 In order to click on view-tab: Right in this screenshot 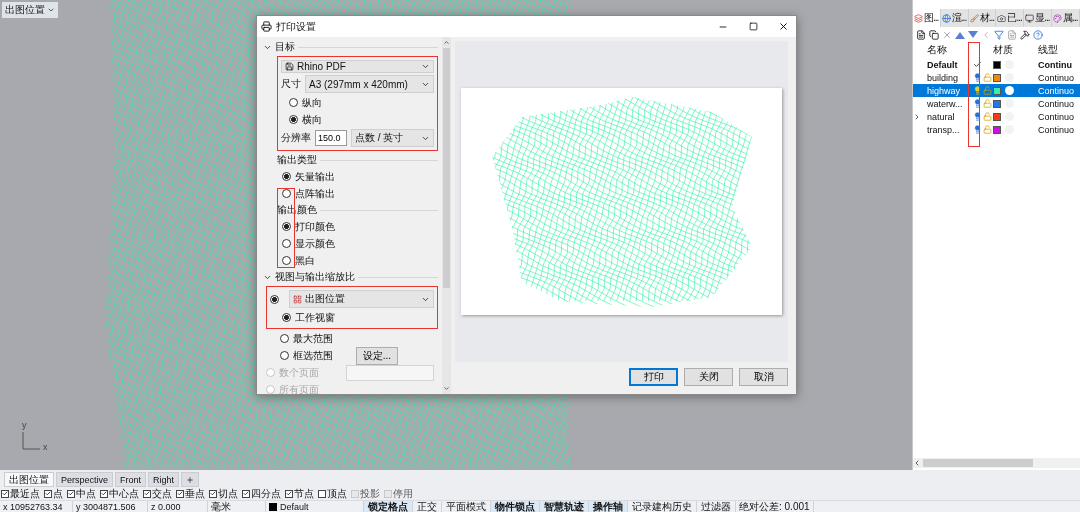, I will do `click(164, 479)`.